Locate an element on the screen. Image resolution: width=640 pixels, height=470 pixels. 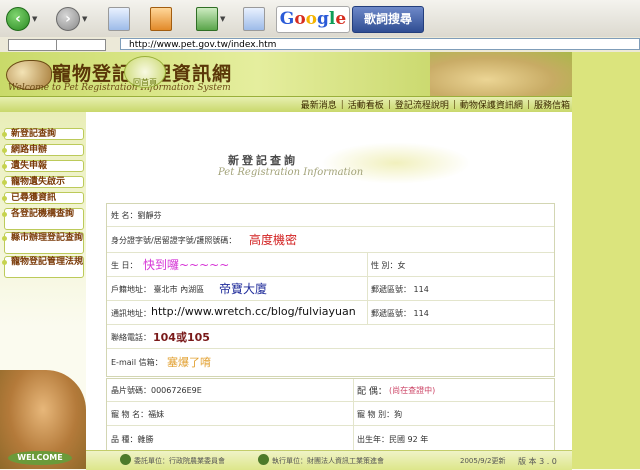
phone-value: 104或105 is located at coordinates (181, 337).